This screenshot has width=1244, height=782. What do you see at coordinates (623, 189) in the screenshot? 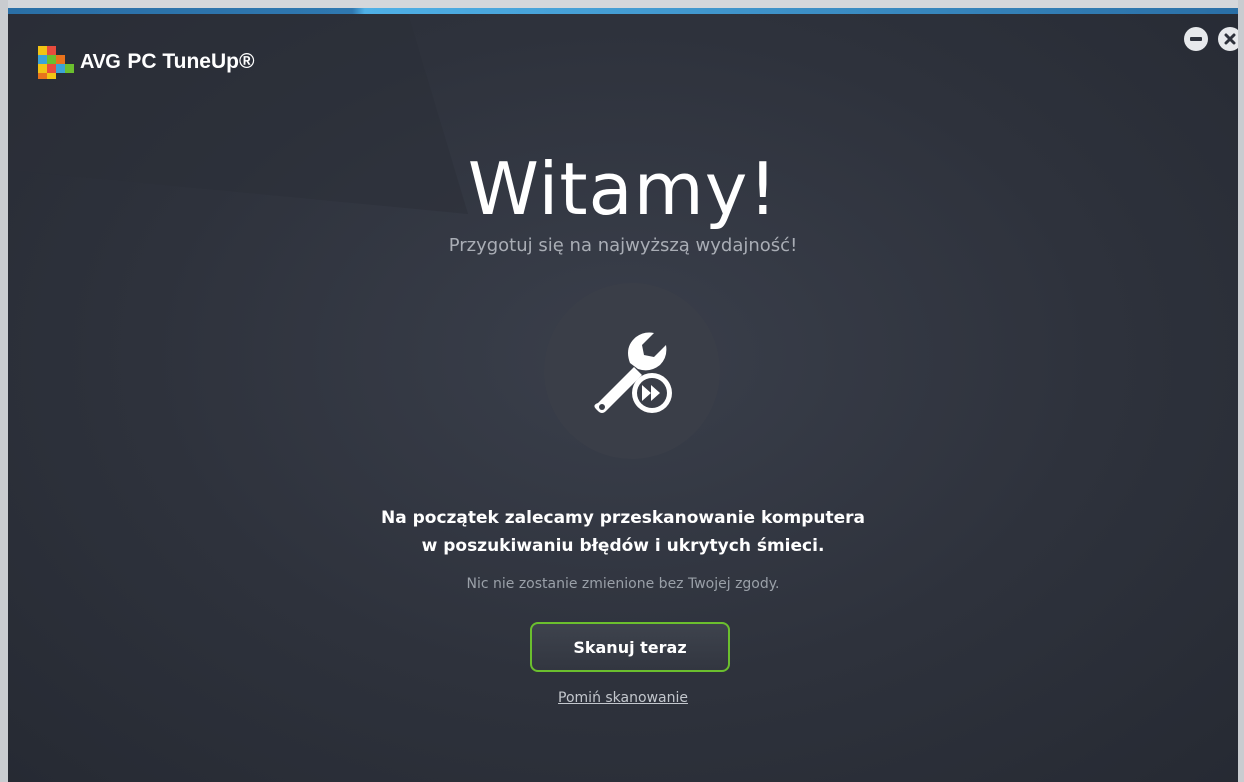
I see `welcome-title: Witamy!` at bounding box center [623, 189].